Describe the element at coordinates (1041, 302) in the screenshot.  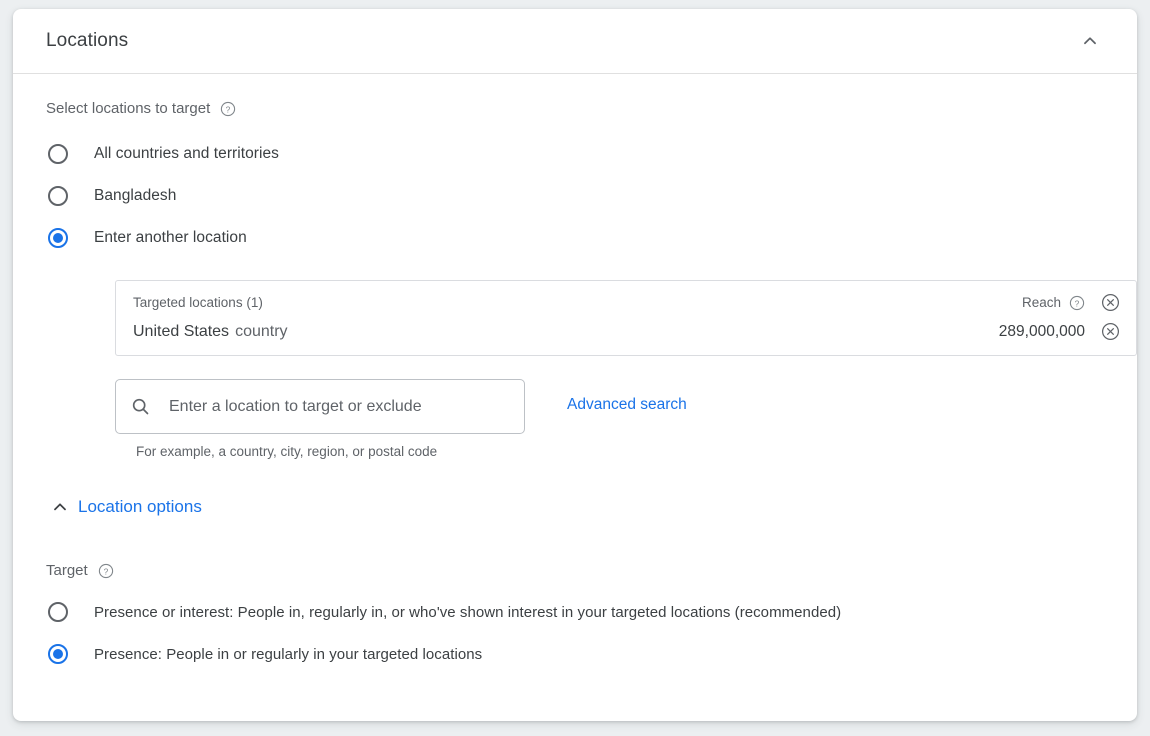
I see `reach-column-label: Reach` at that location.